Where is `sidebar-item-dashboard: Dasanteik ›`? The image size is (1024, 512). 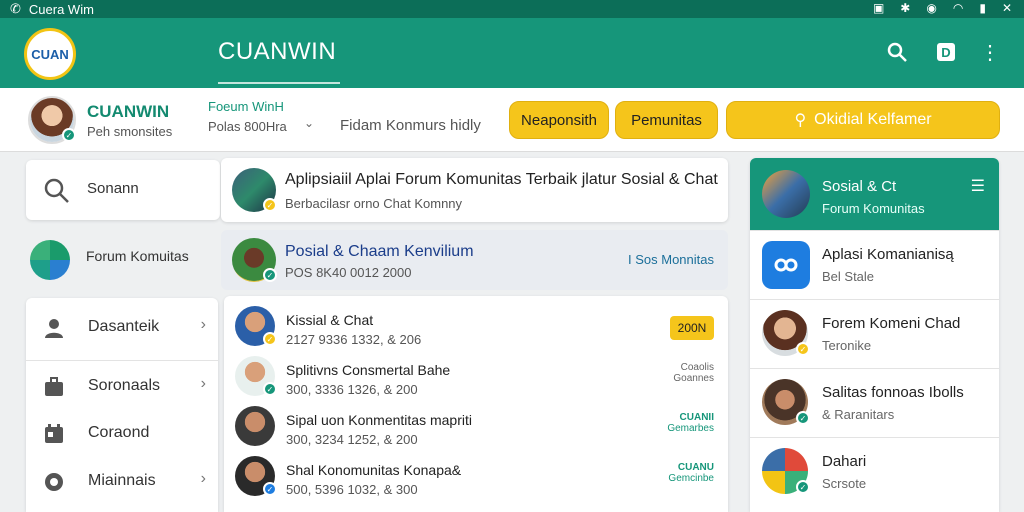
sidebar-item-dashboard: Dasanteik › is located at coordinates (122, 327).